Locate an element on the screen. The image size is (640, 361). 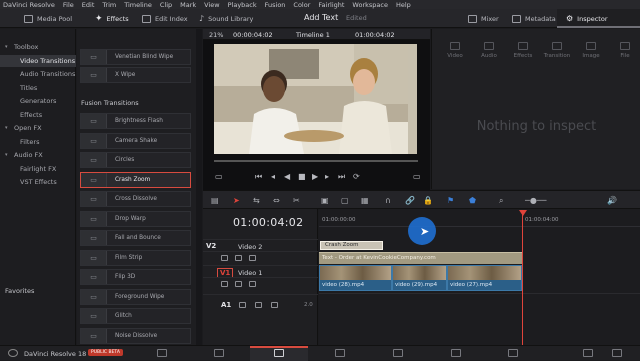
menu-playback: Playback is located at coordinates (242, 5).